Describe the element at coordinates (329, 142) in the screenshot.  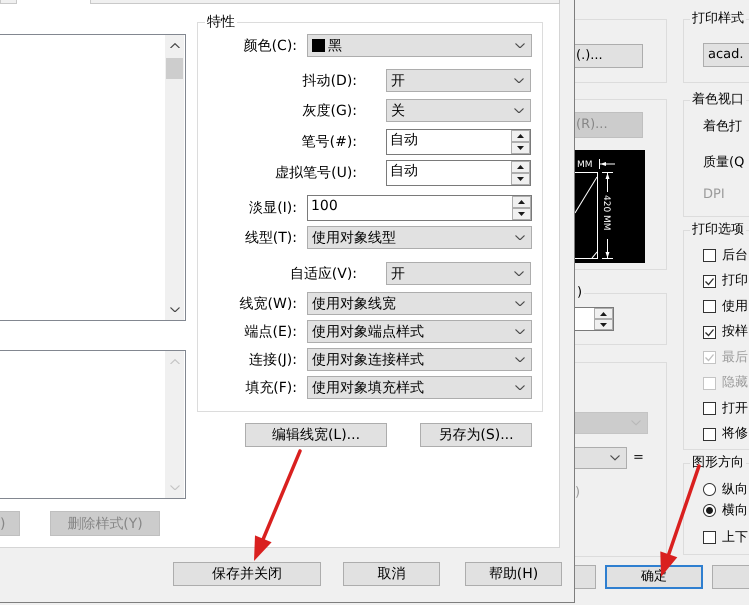
I see `field-label: 笔号(#):` at that location.